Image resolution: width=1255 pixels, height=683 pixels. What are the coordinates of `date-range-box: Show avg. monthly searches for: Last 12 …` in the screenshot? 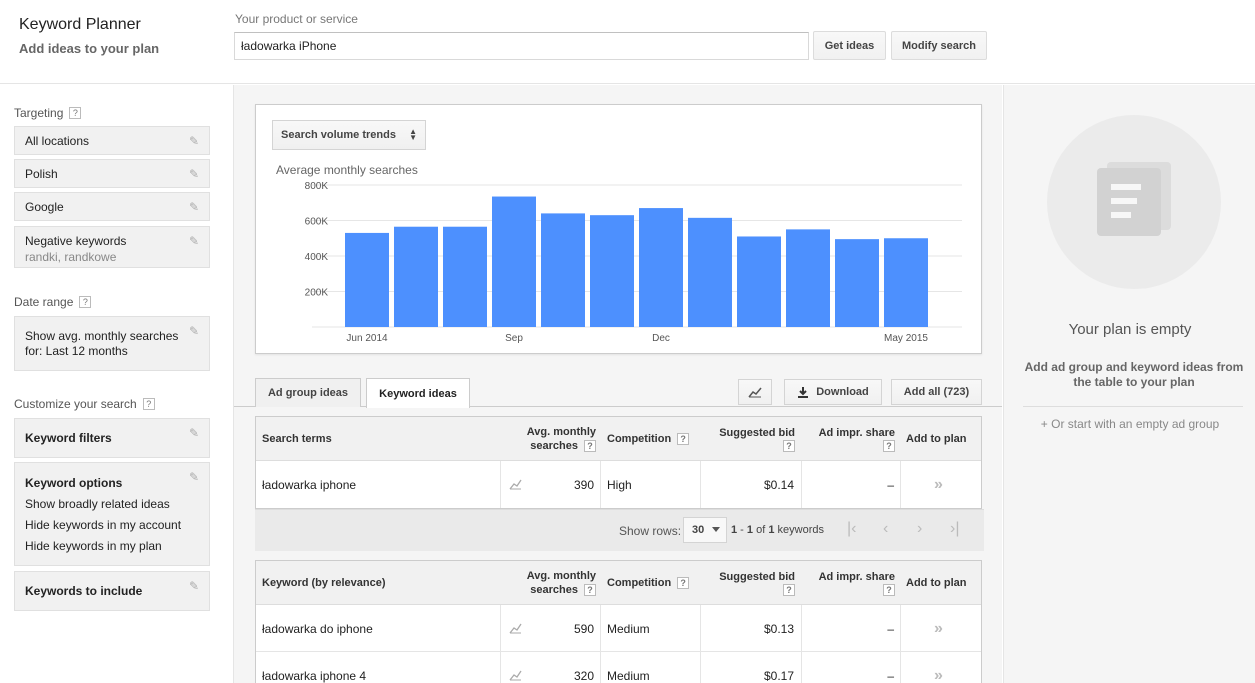 It's located at (112, 343).